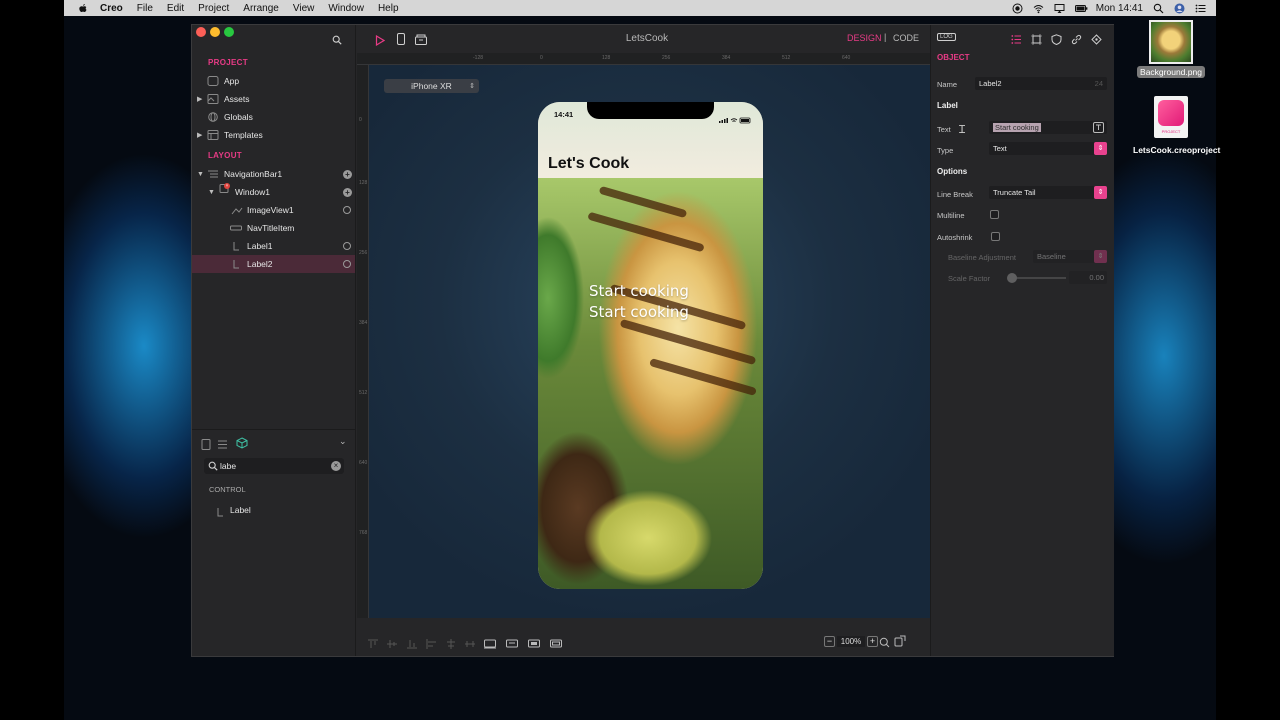 Image resolution: width=1280 pixels, height=720 pixels. I want to click on airplay-icon, so click(1059, 8).